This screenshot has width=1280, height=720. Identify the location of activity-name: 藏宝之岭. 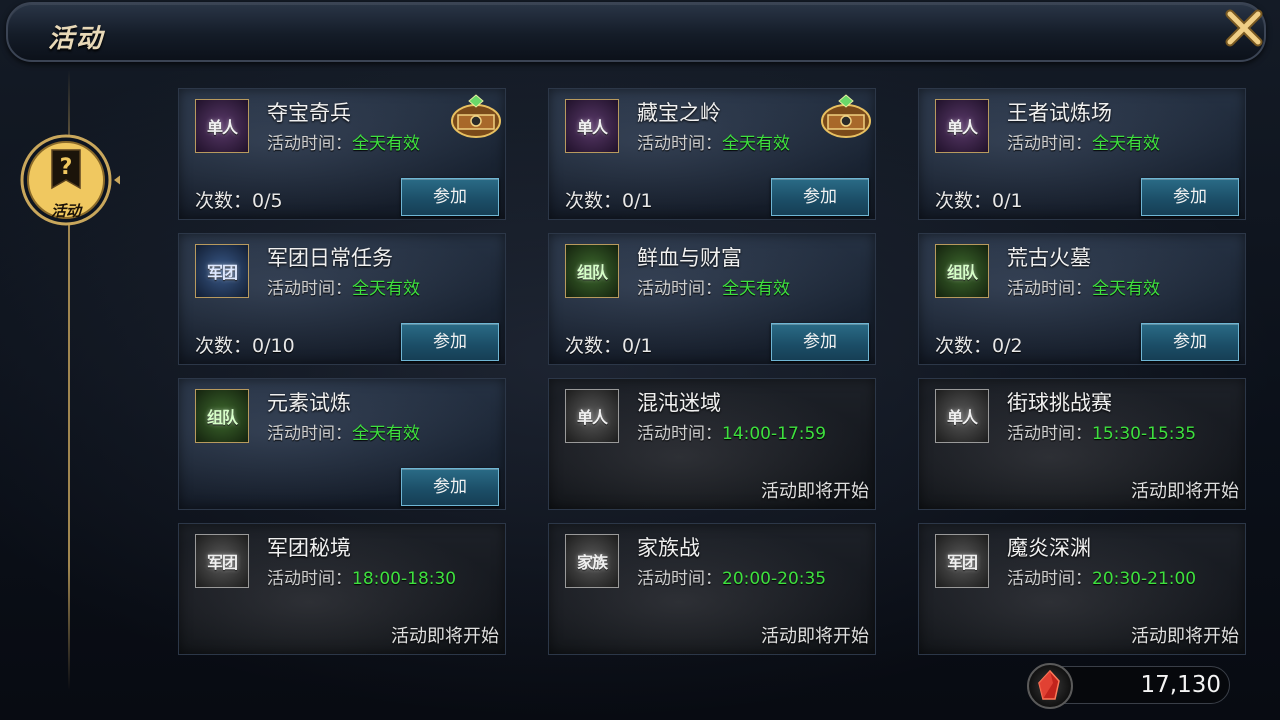
(679, 113).